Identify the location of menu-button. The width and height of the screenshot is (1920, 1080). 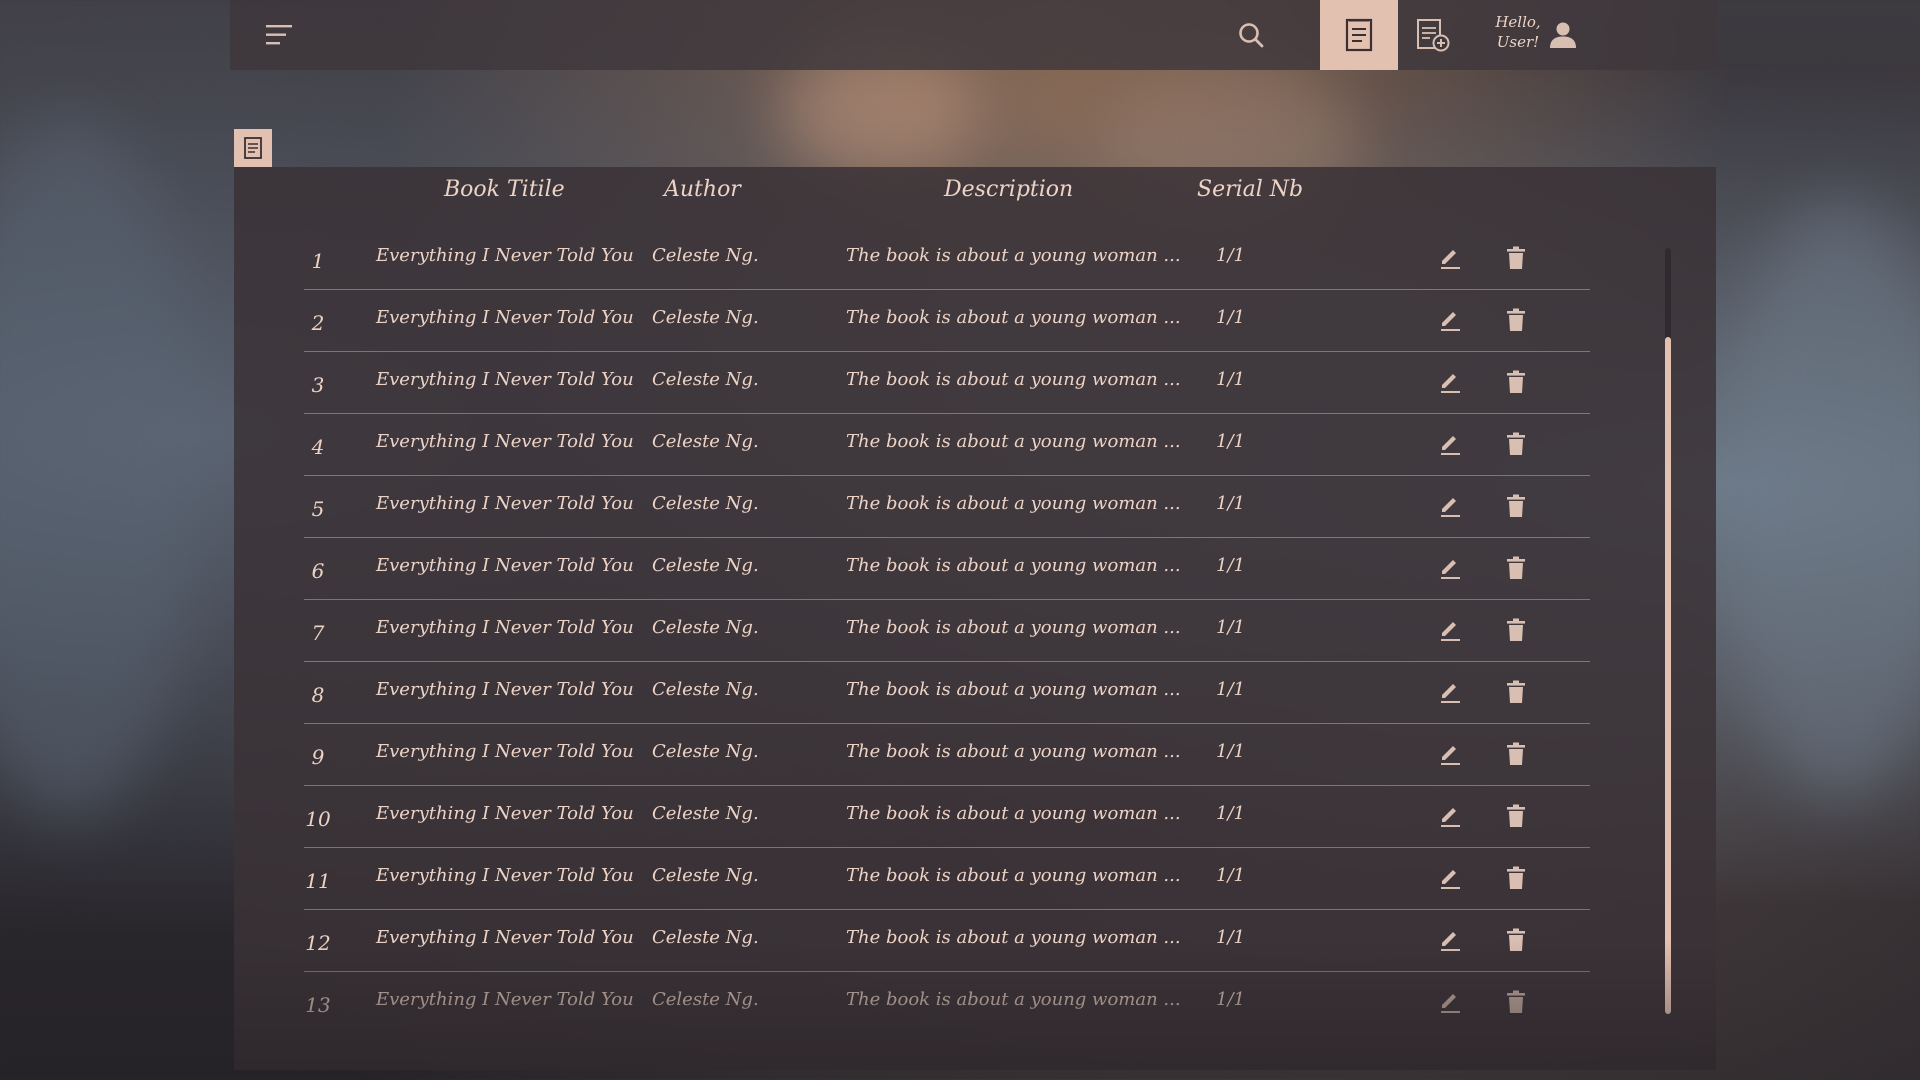
(279, 35).